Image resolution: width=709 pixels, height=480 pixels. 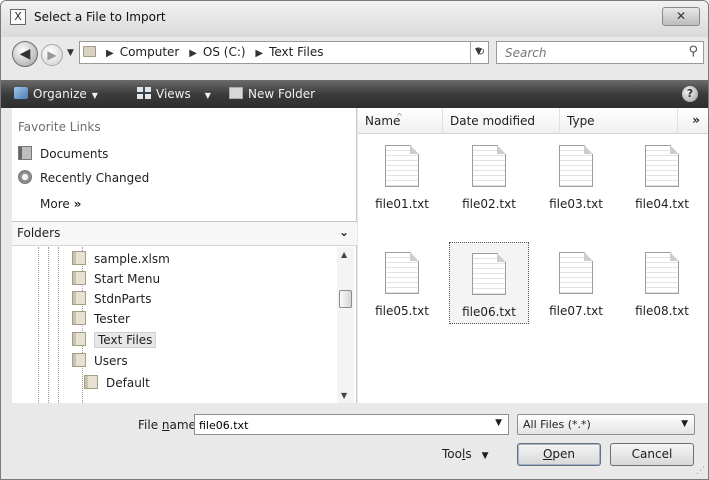 What do you see at coordinates (114, 340) in the screenshot?
I see `tree-item-selected: Text Files` at bounding box center [114, 340].